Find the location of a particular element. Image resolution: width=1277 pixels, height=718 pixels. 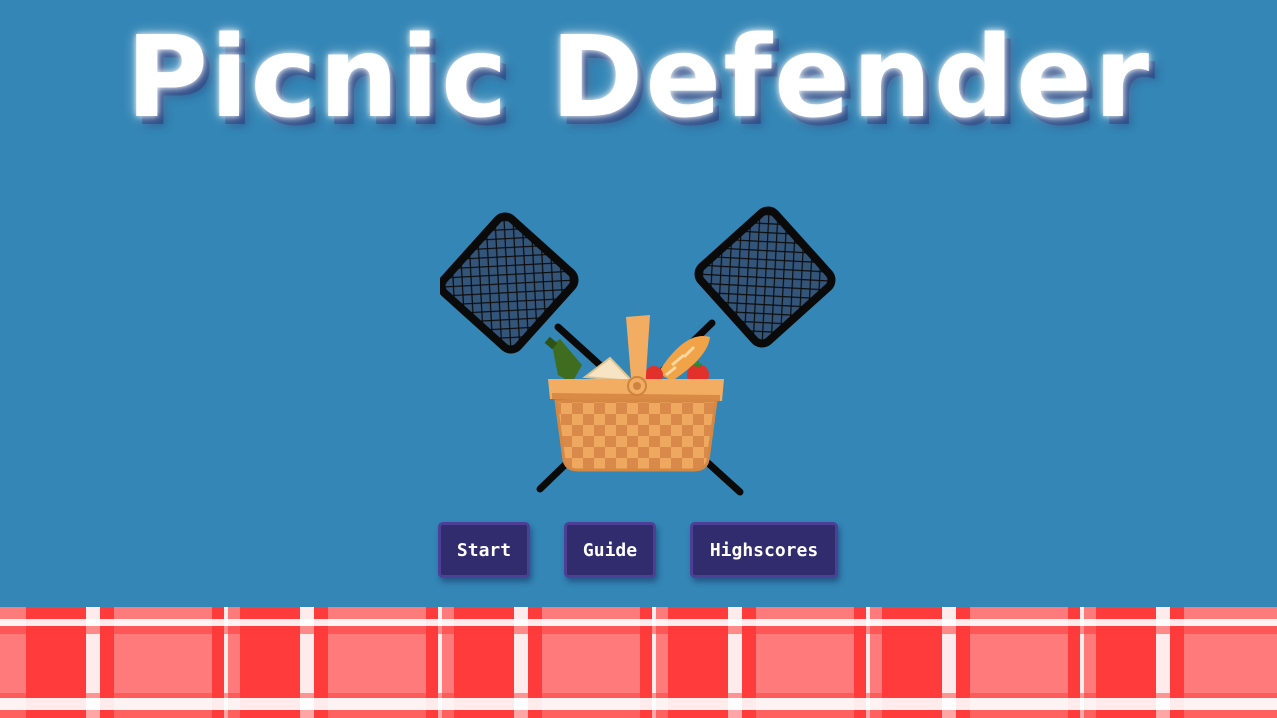

main-menu: Start Guide Highscores is located at coordinates (638, 552).